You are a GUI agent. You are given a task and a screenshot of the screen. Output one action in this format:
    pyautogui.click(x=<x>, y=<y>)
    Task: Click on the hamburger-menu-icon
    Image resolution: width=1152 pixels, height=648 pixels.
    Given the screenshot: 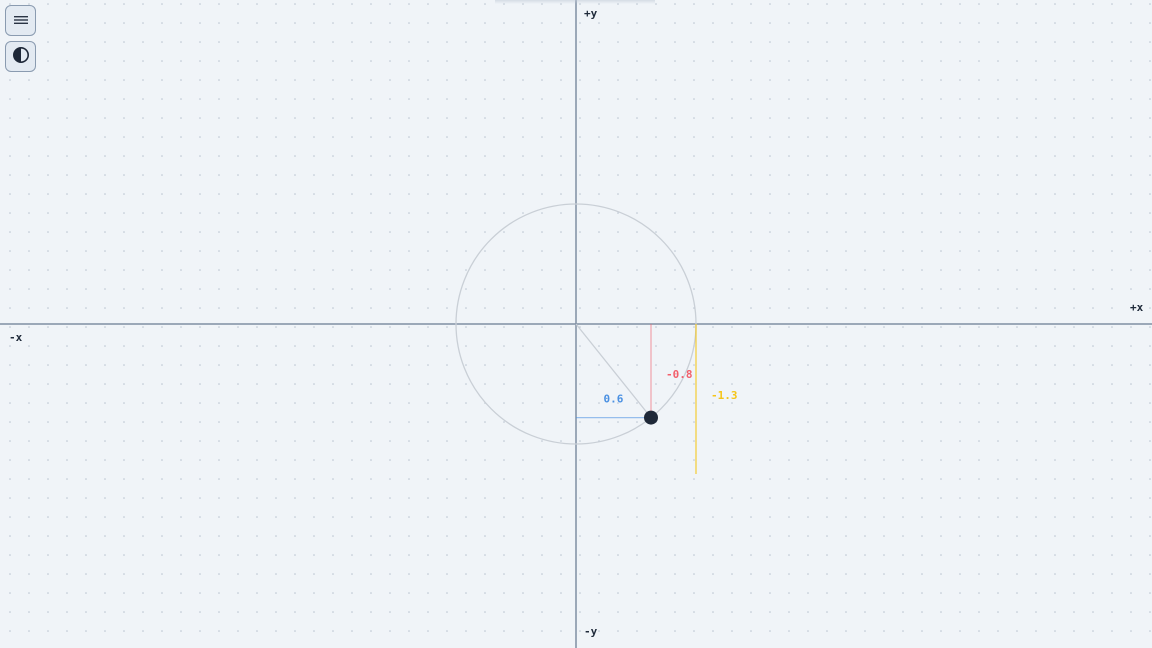 What is the action you would take?
    pyautogui.click(x=21, y=20)
    